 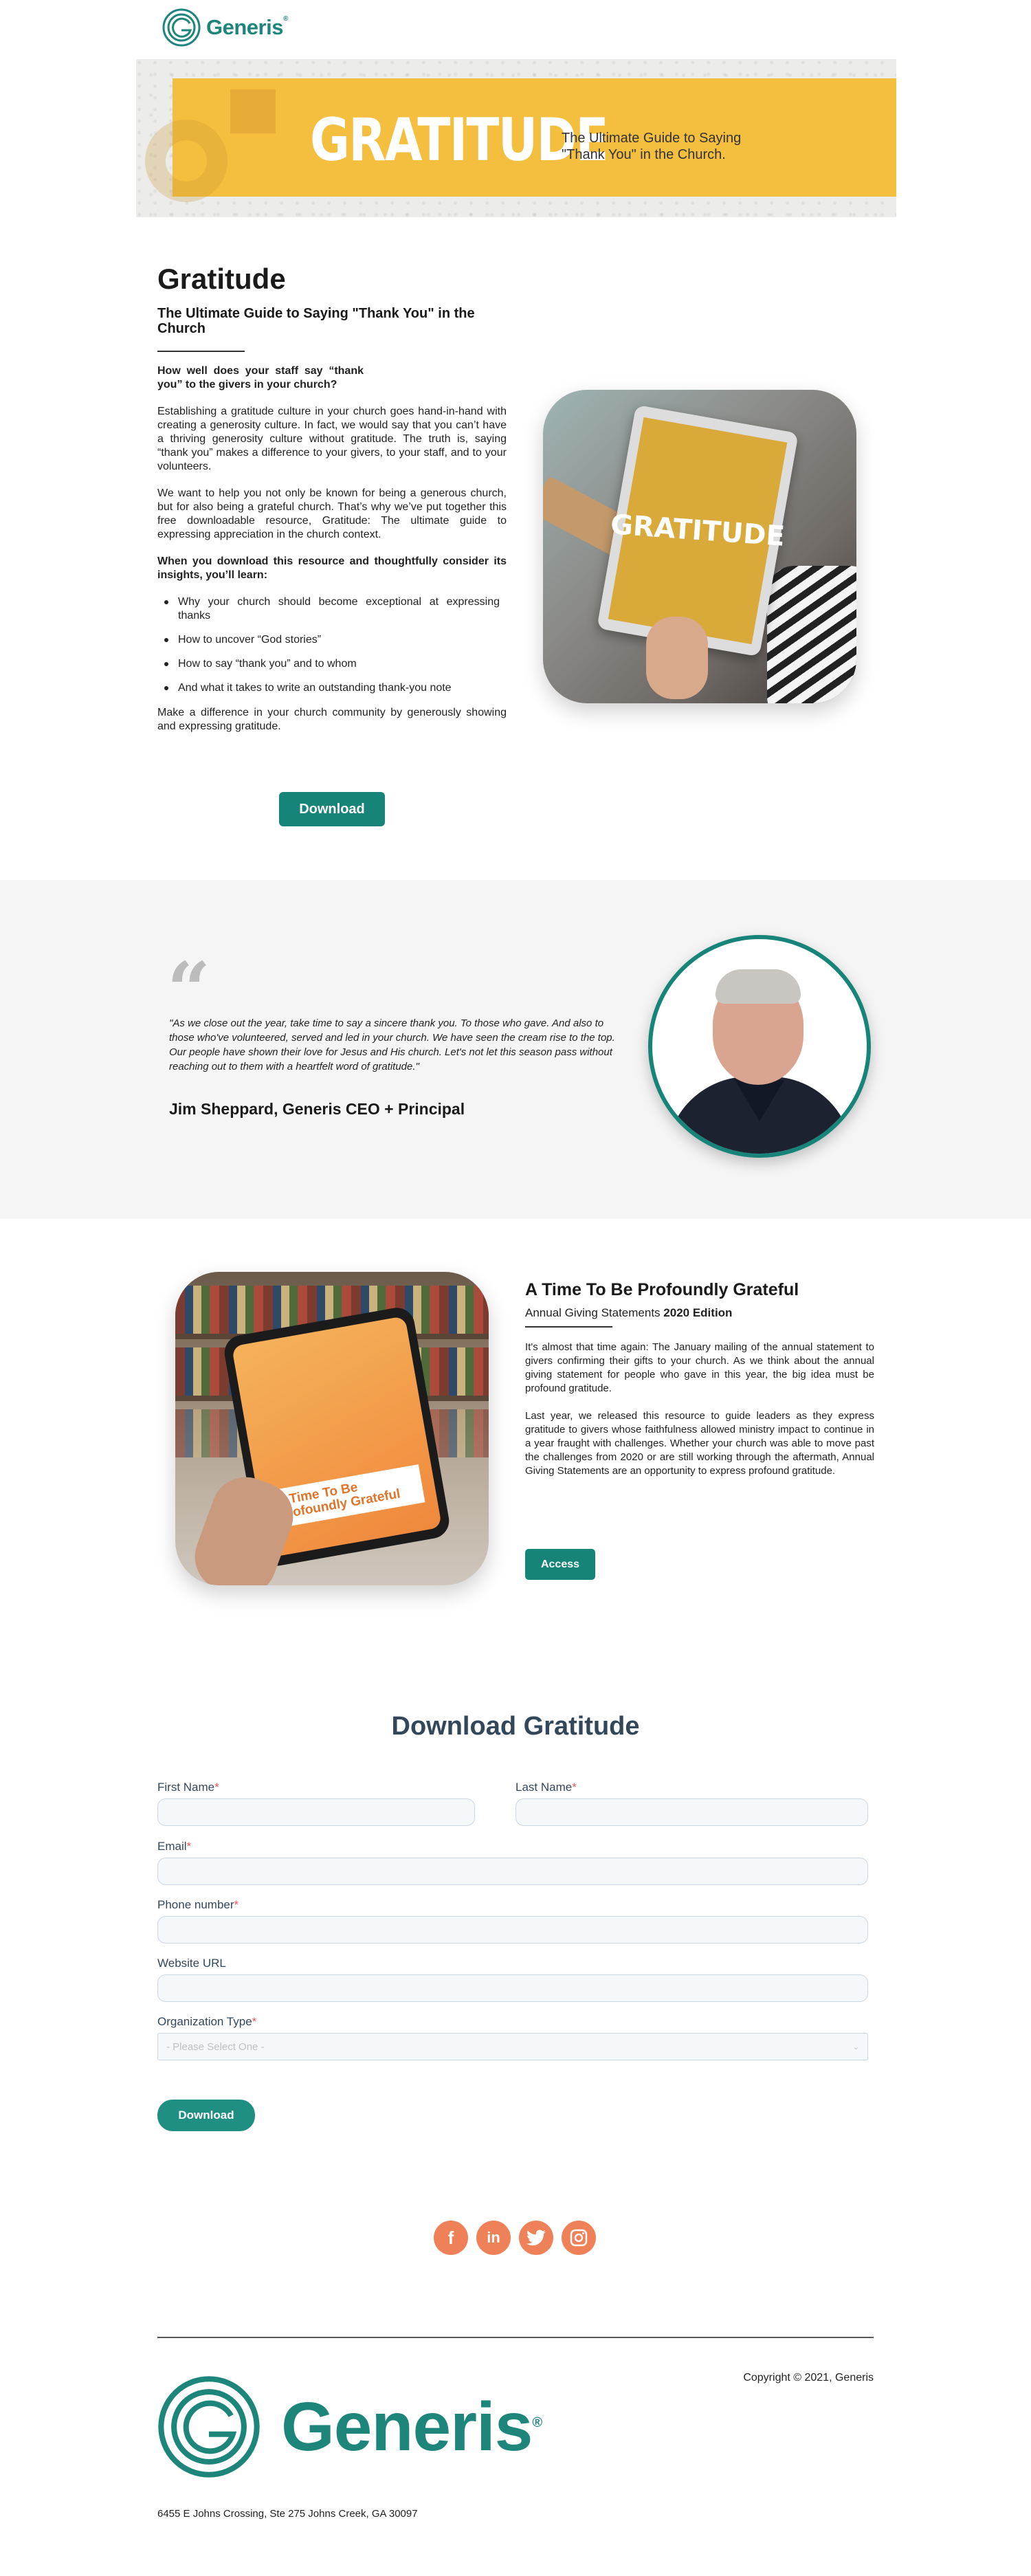 What do you see at coordinates (316, 1812) in the screenshot?
I see `first-name-input` at bounding box center [316, 1812].